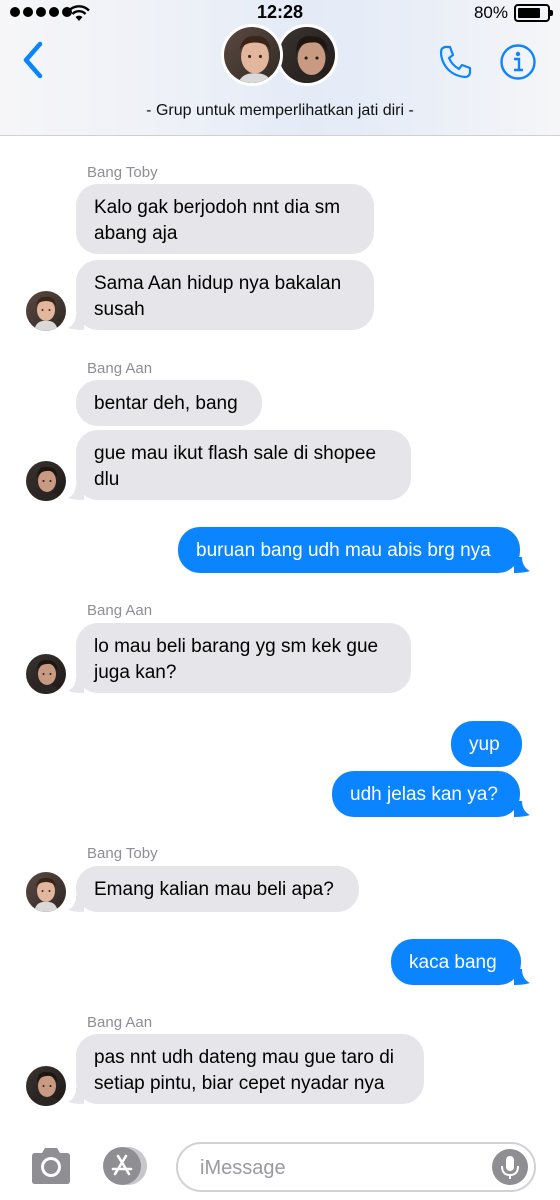 The width and height of the screenshot is (560, 1200). I want to click on info-button, so click(518, 62).